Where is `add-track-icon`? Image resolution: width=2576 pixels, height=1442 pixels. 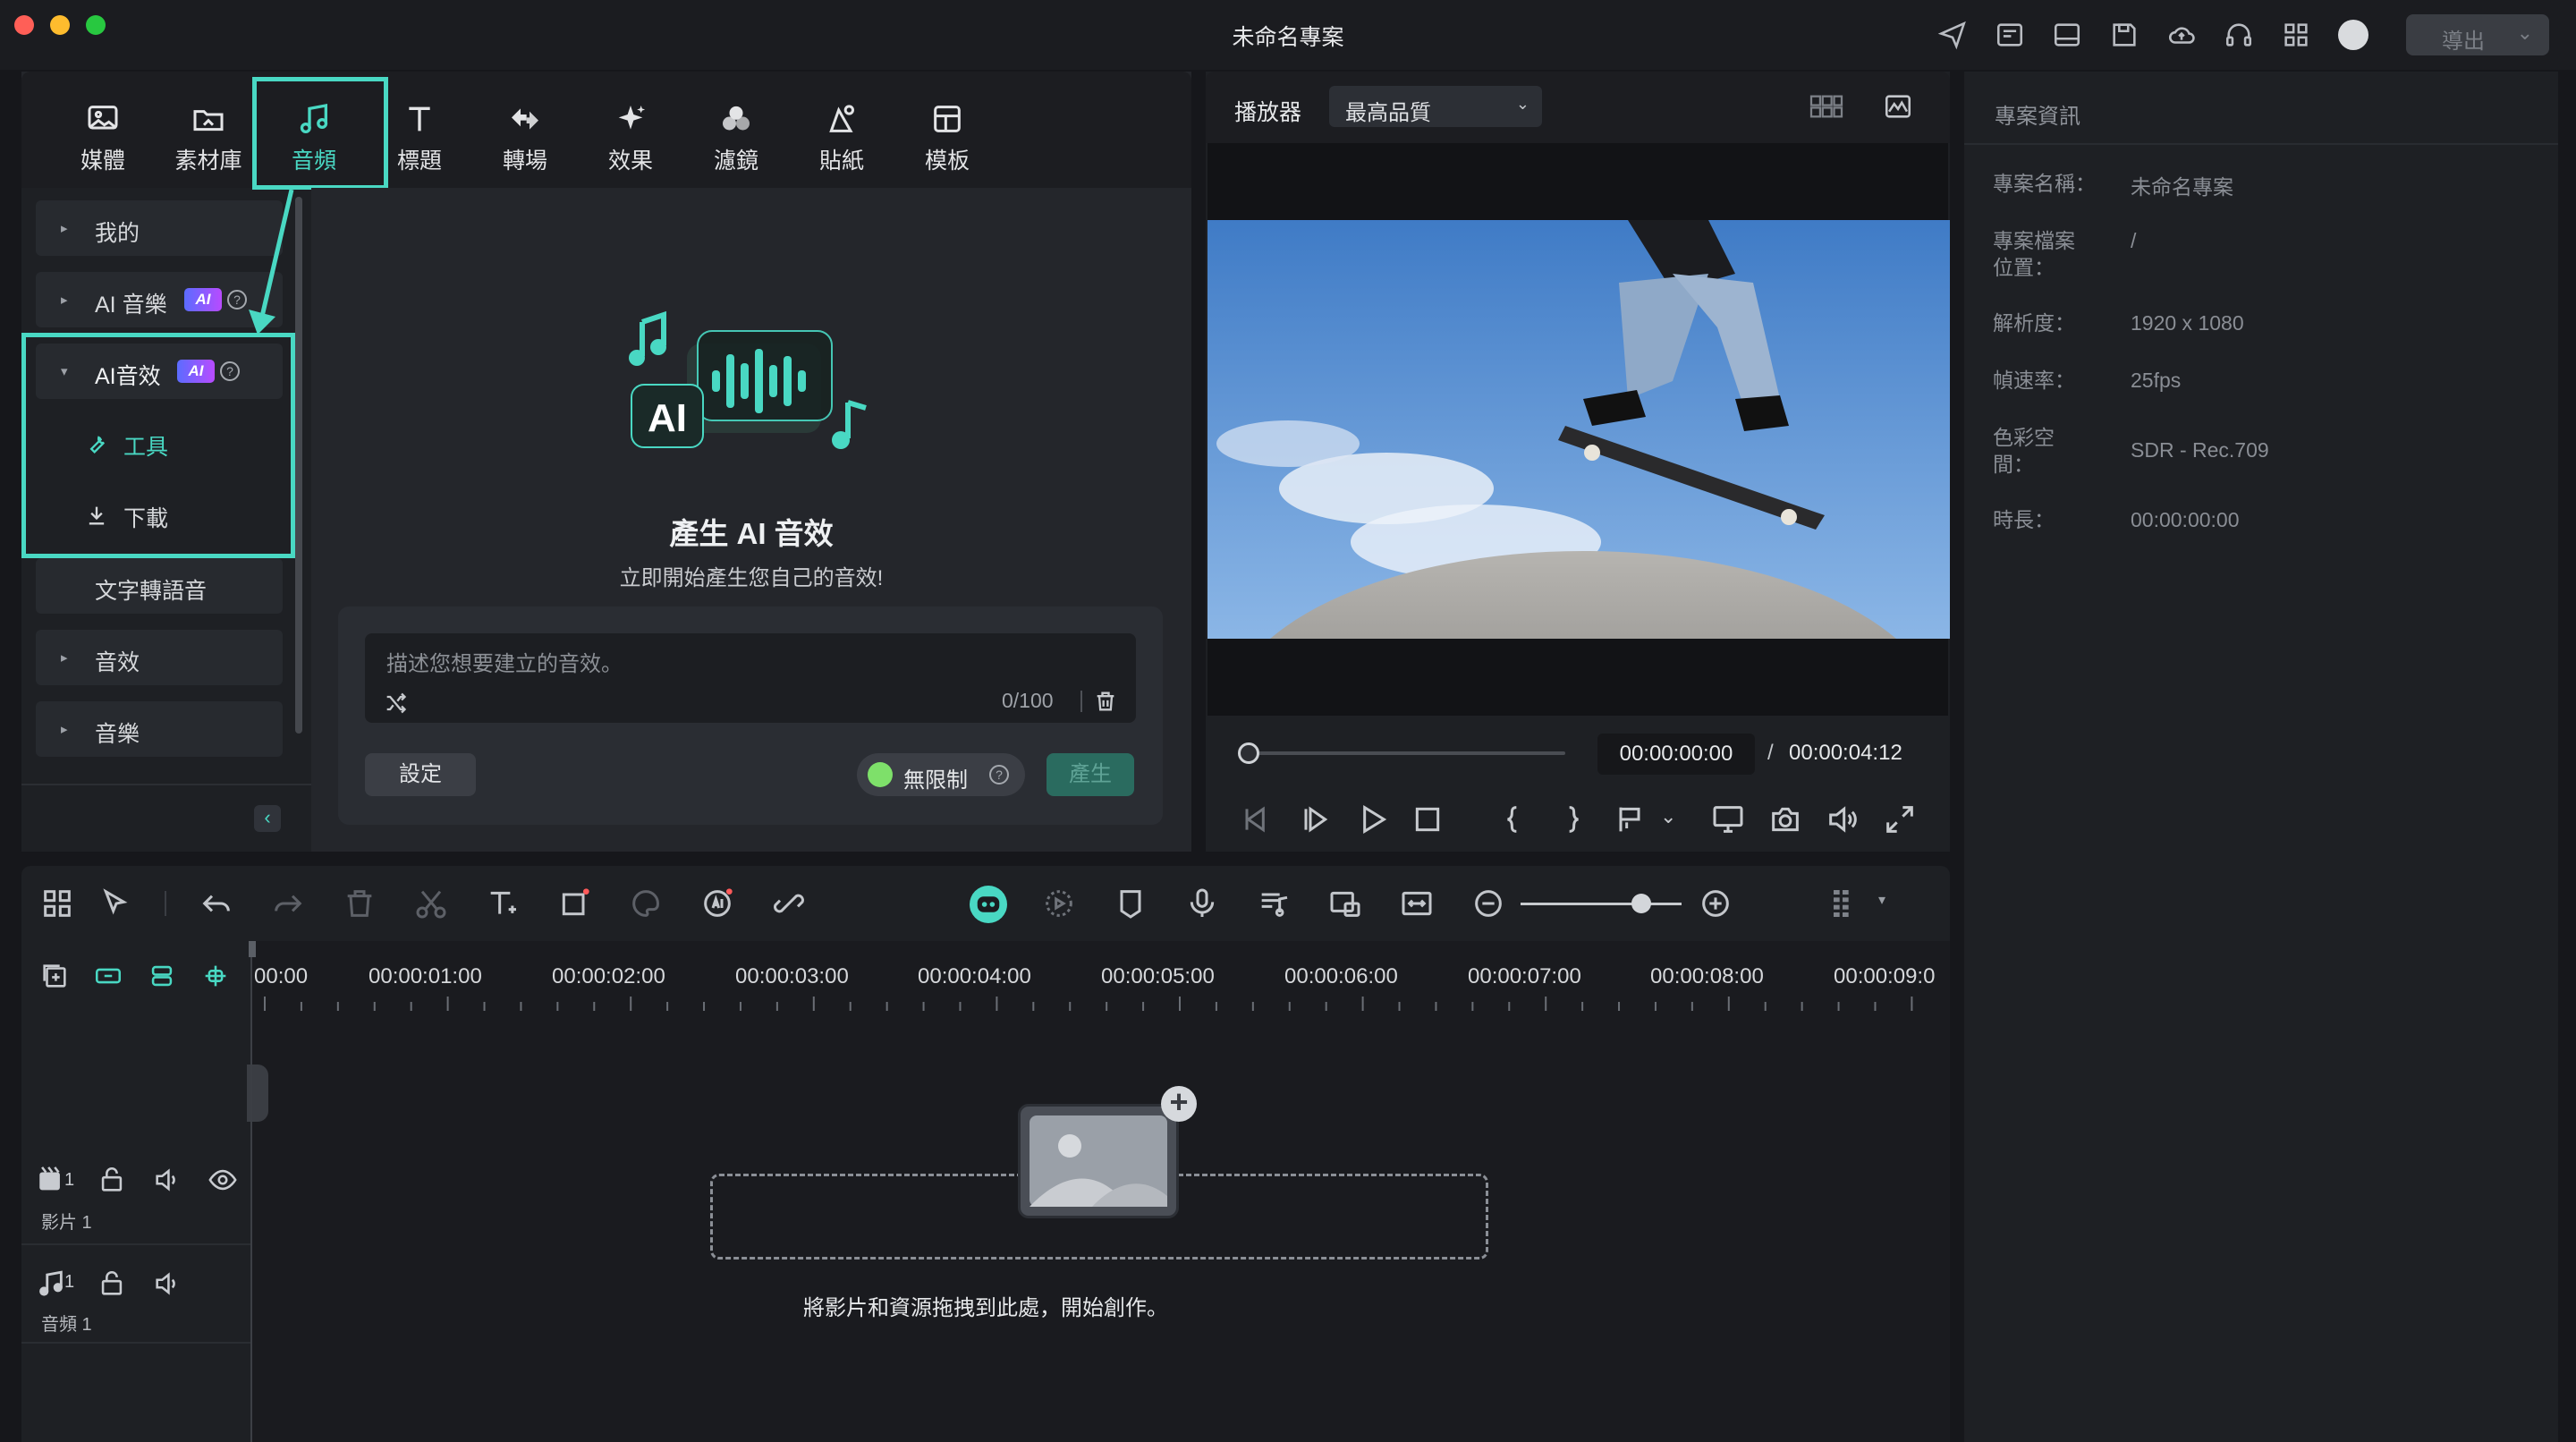
add-track-icon is located at coordinates (54, 976).